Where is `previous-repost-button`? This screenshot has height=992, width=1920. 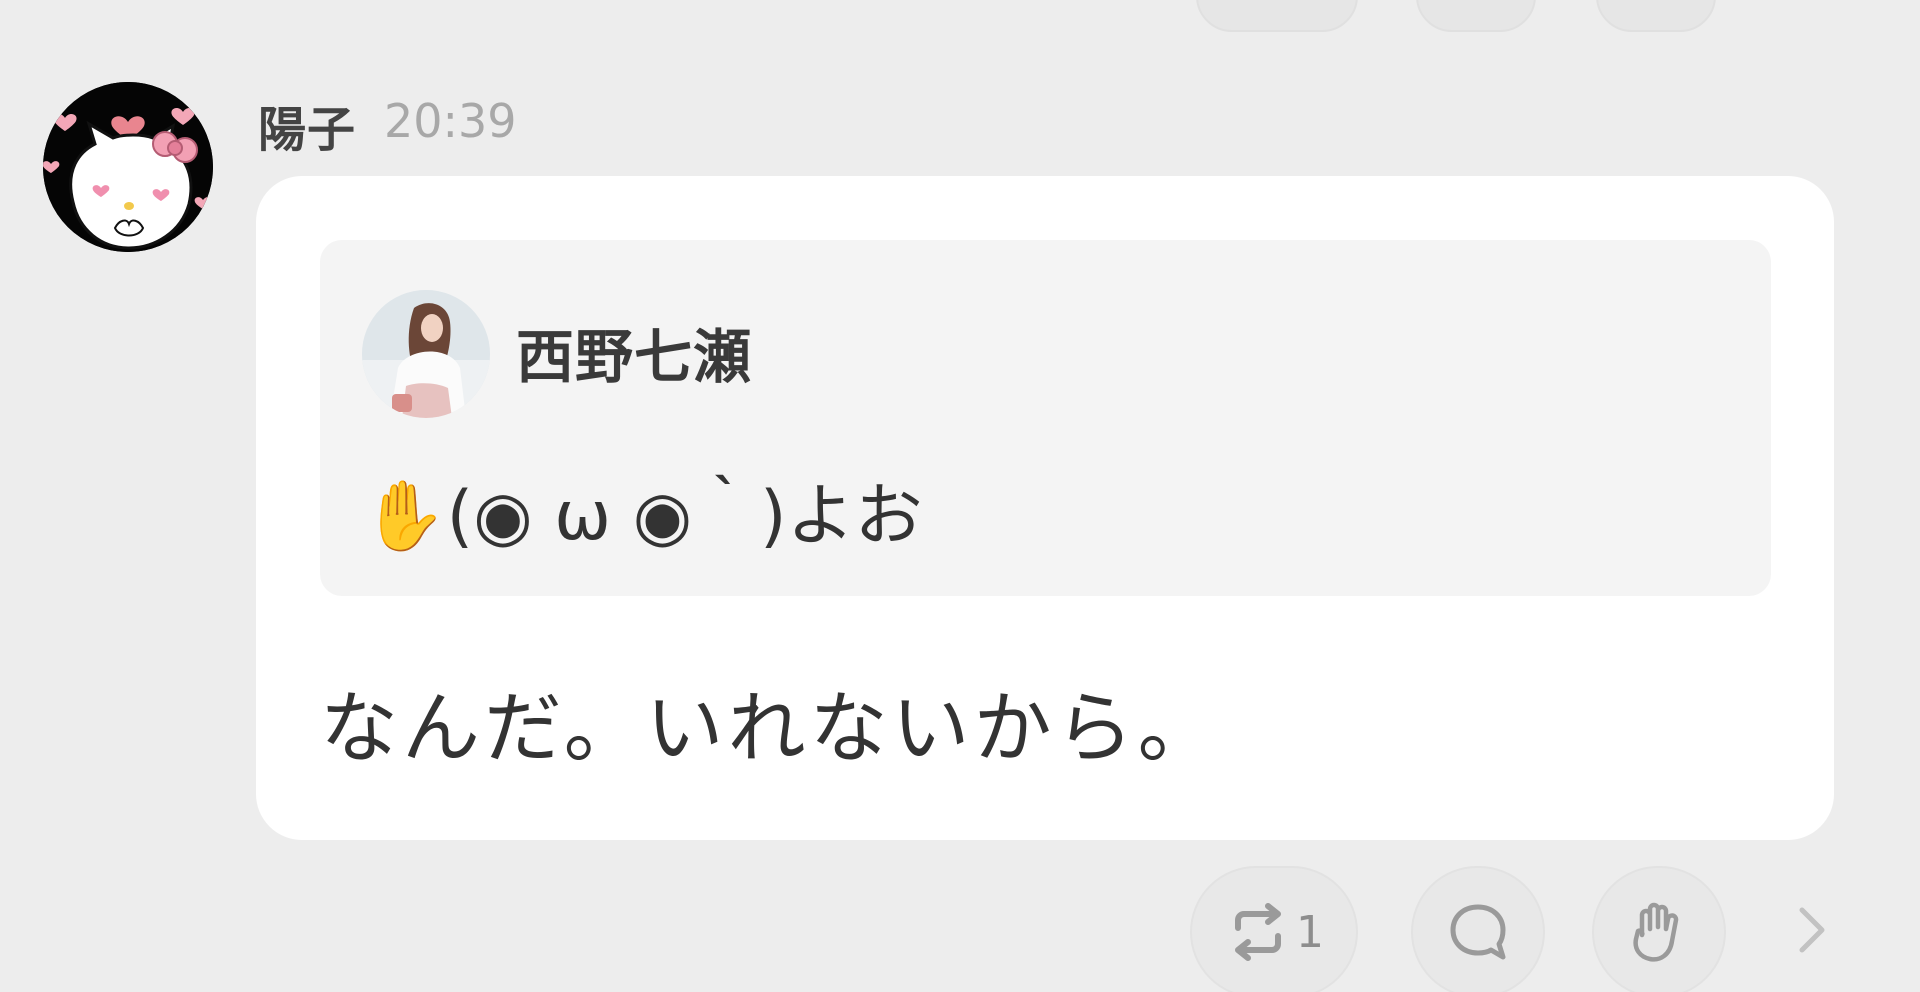 previous-repost-button is located at coordinates (1277, 16).